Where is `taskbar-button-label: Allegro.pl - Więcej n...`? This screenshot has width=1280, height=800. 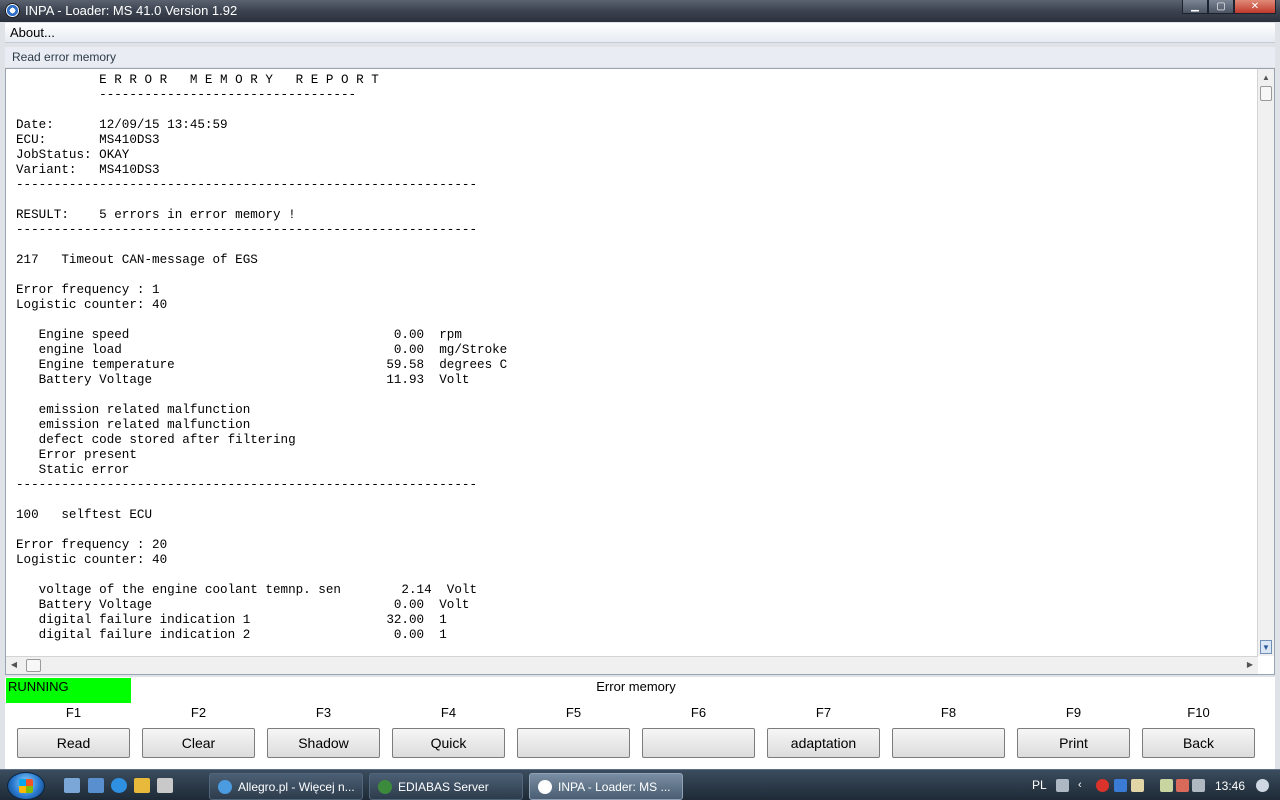 taskbar-button-label: Allegro.pl - Więcej n... is located at coordinates (296, 787).